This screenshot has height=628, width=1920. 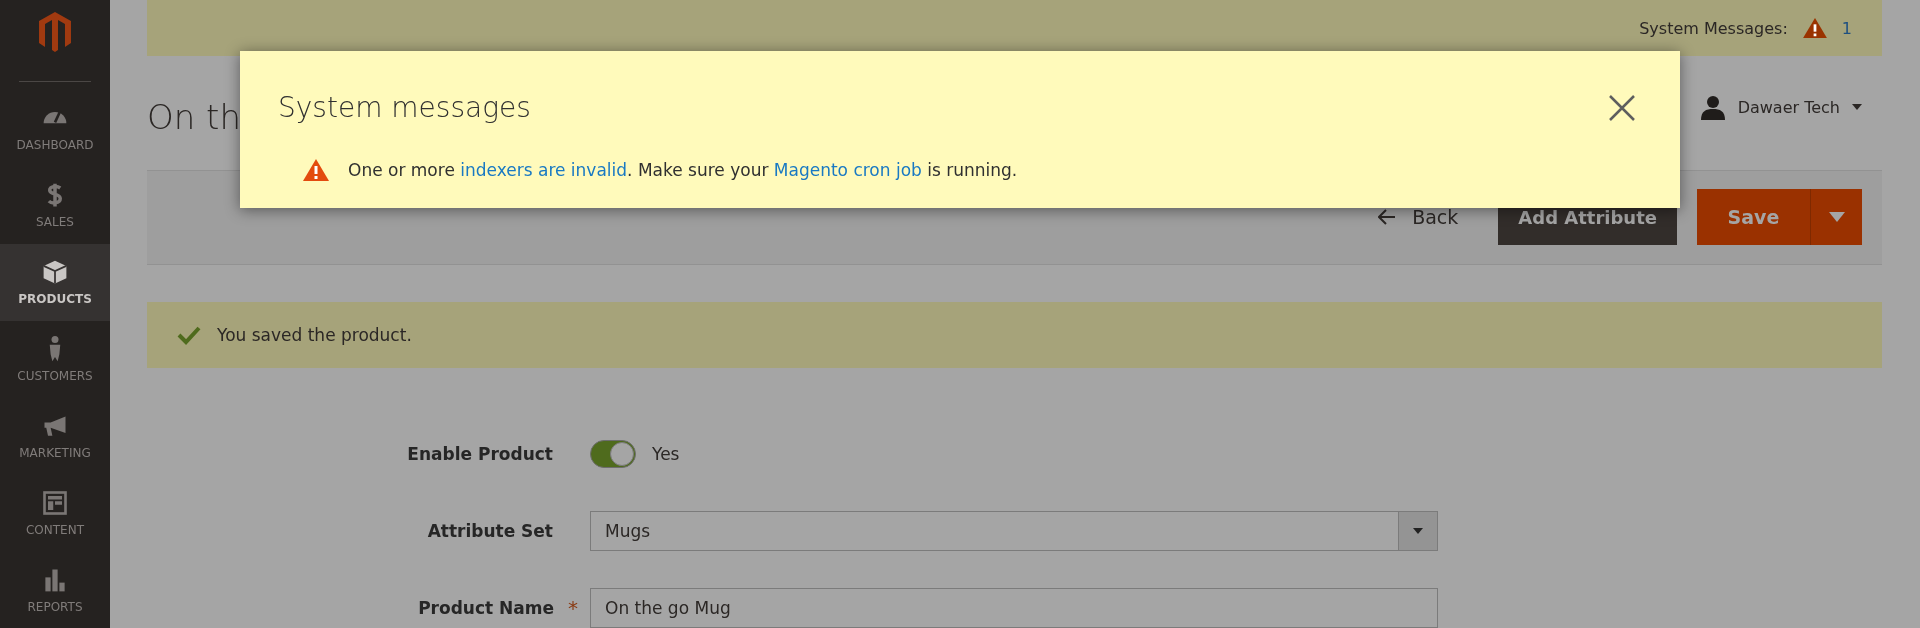 I want to click on modal-title: System messages, so click(x=404, y=107).